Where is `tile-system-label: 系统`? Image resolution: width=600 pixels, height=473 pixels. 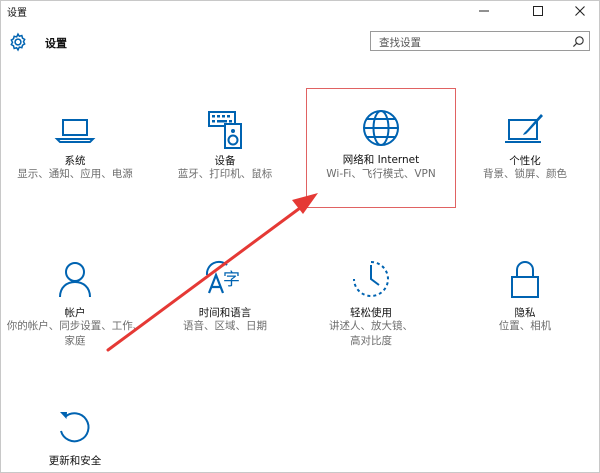
tile-system-label: 系统 is located at coordinates (75, 161).